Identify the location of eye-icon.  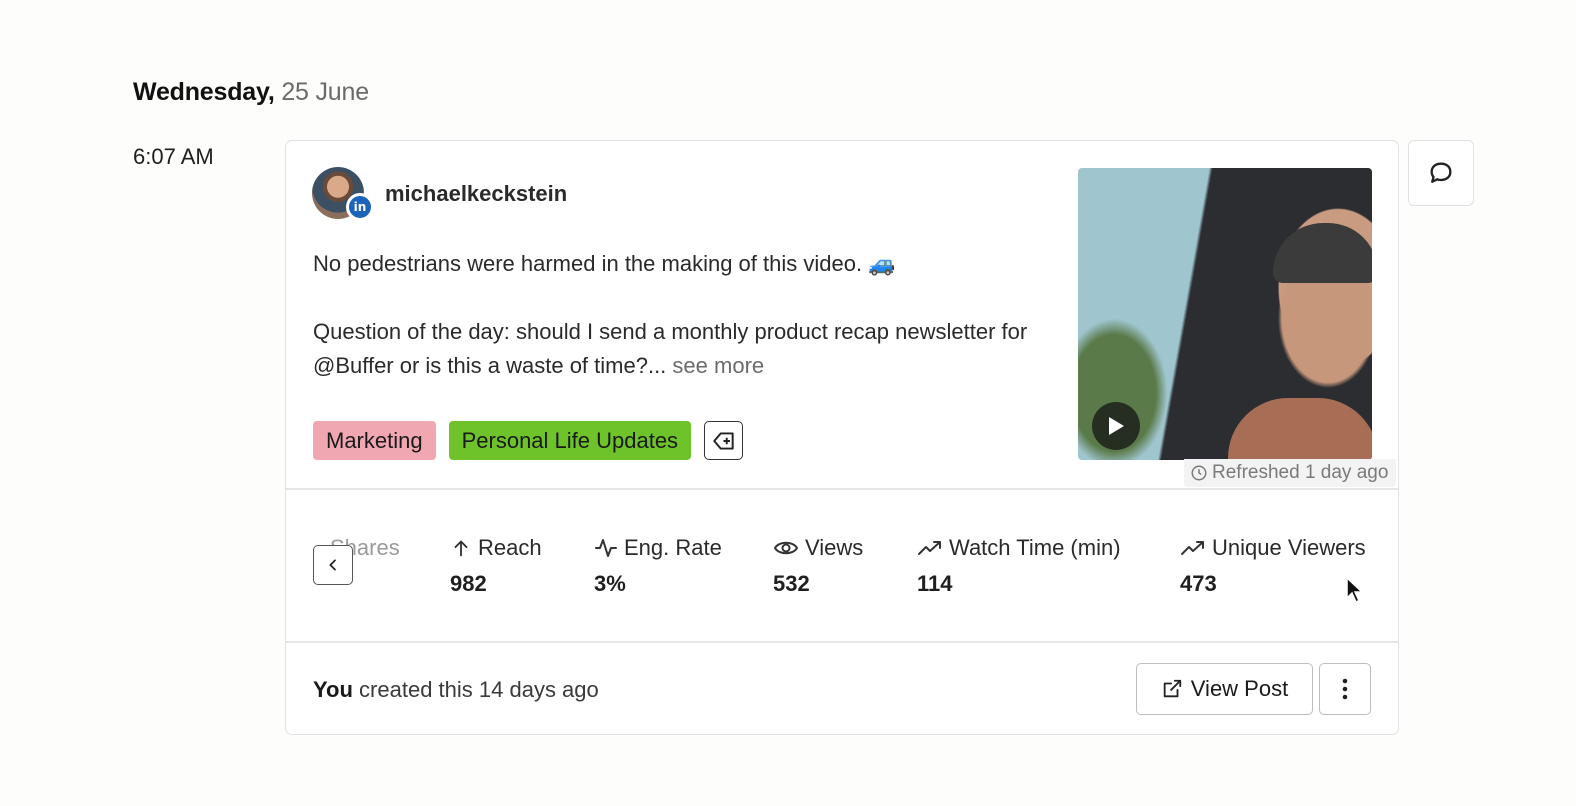
(786, 548).